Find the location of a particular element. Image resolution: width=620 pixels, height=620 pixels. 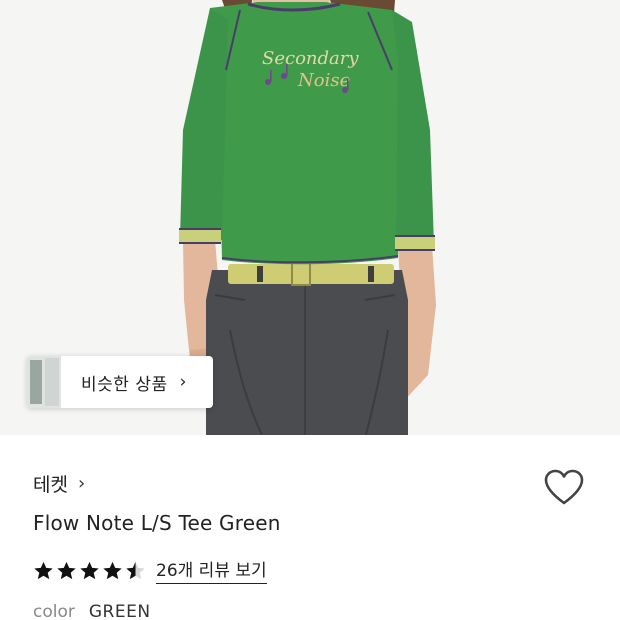

color-option-row: color GREEN is located at coordinates (92, 611).